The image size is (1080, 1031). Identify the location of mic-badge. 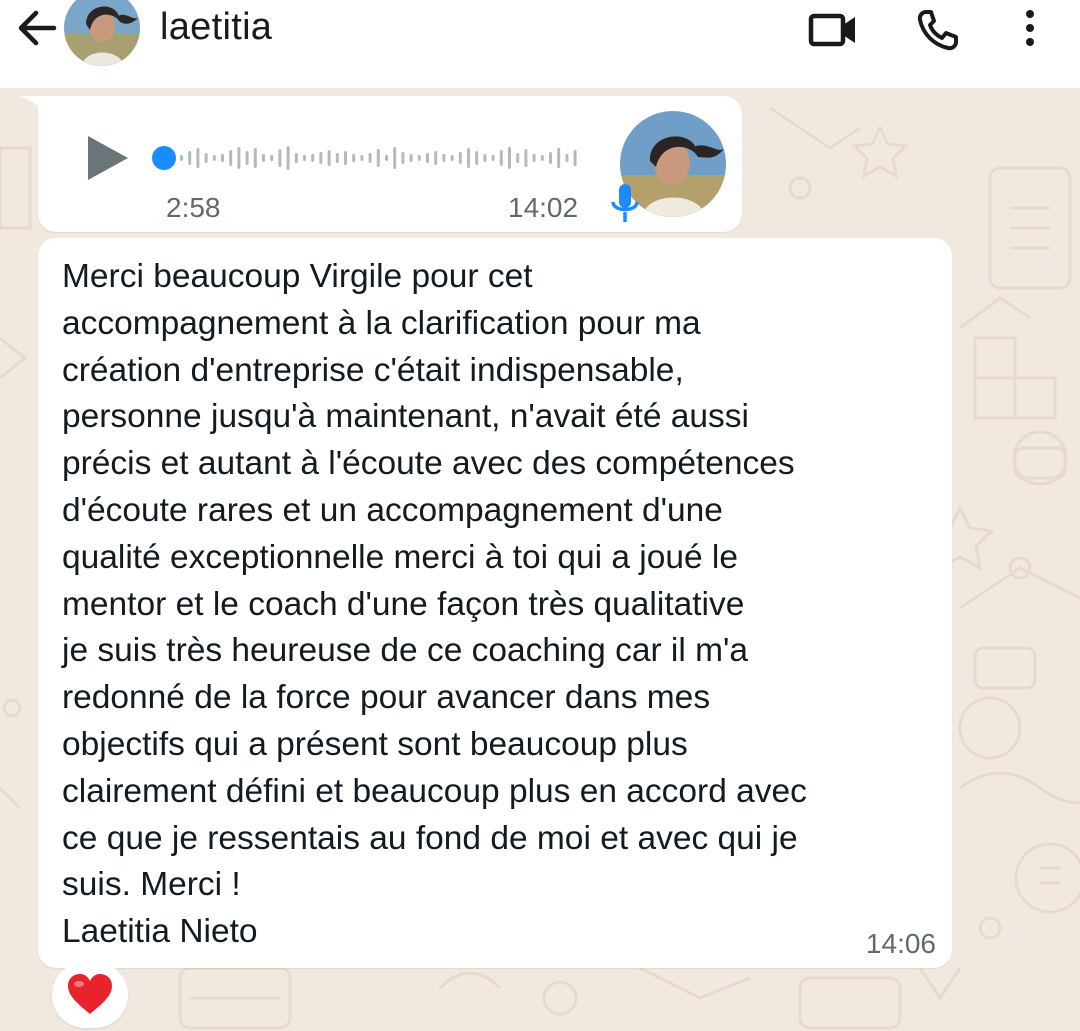
(625, 204).